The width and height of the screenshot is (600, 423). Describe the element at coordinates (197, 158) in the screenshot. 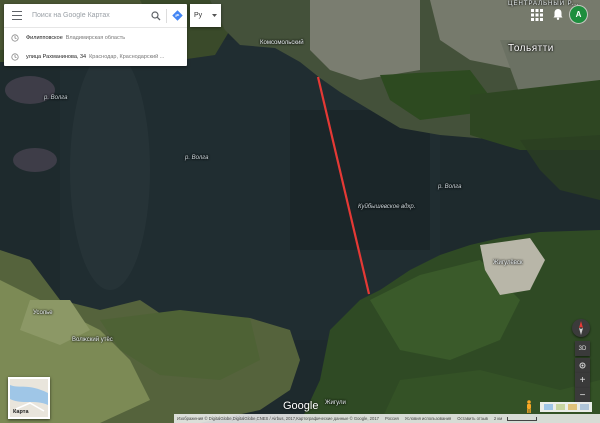

I see `river-label-volga-center: р. Волга` at that location.